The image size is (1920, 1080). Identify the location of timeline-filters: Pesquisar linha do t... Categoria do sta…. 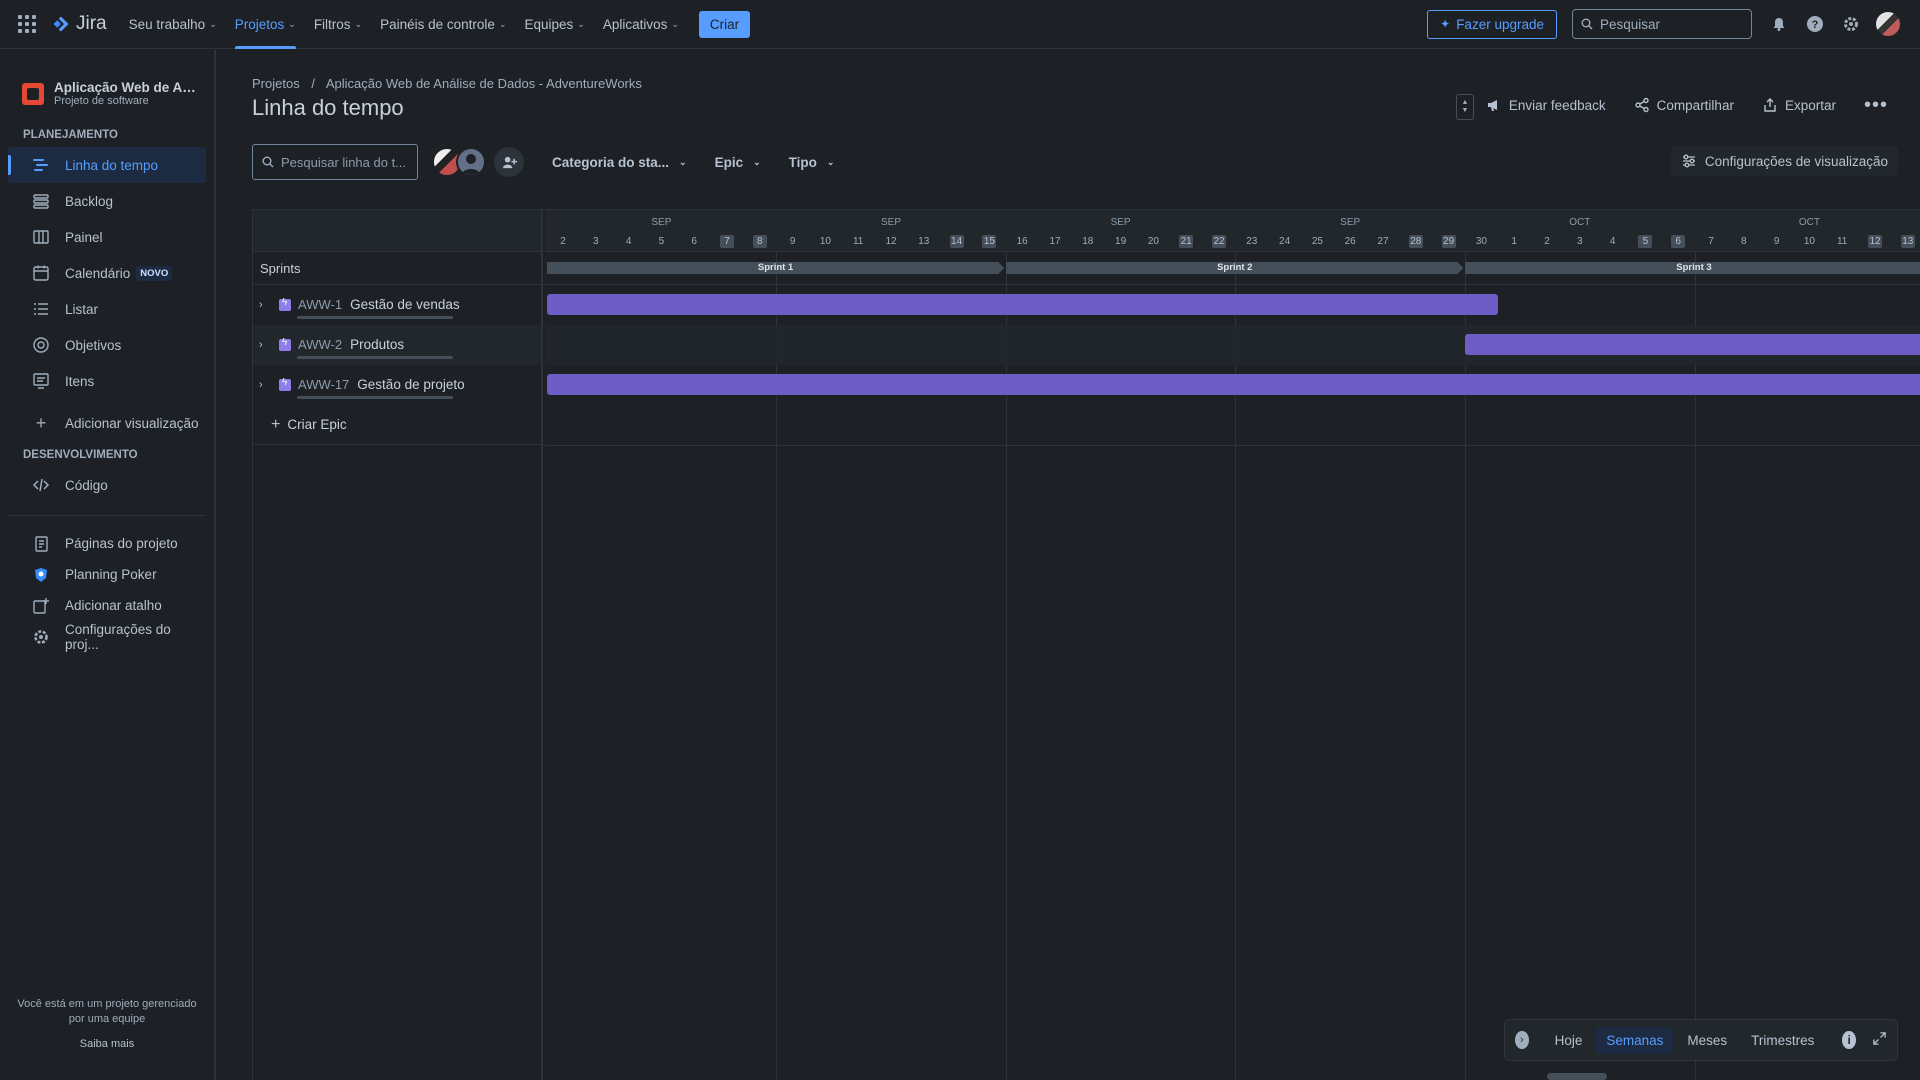
(543, 162).